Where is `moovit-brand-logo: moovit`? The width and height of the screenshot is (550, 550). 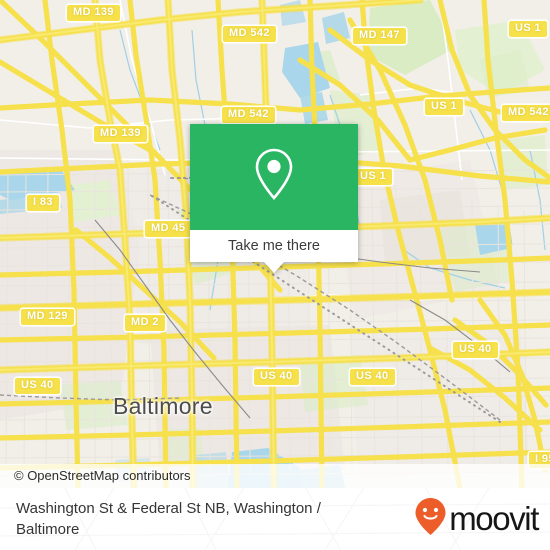 moovit-brand-logo: moovit is located at coordinates (476, 519).